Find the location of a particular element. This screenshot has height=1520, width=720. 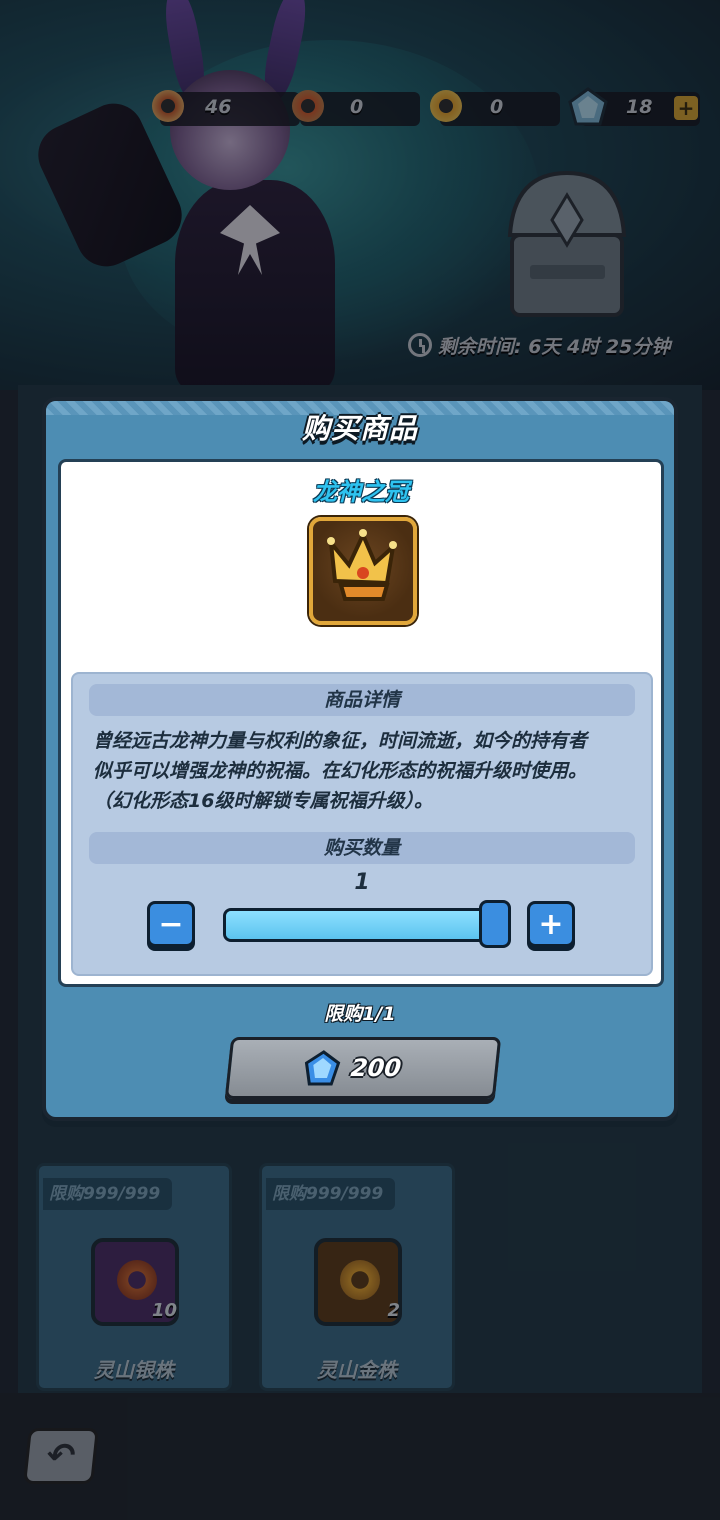

item-name: 龙神之冠 is located at coordinates (361, 492).